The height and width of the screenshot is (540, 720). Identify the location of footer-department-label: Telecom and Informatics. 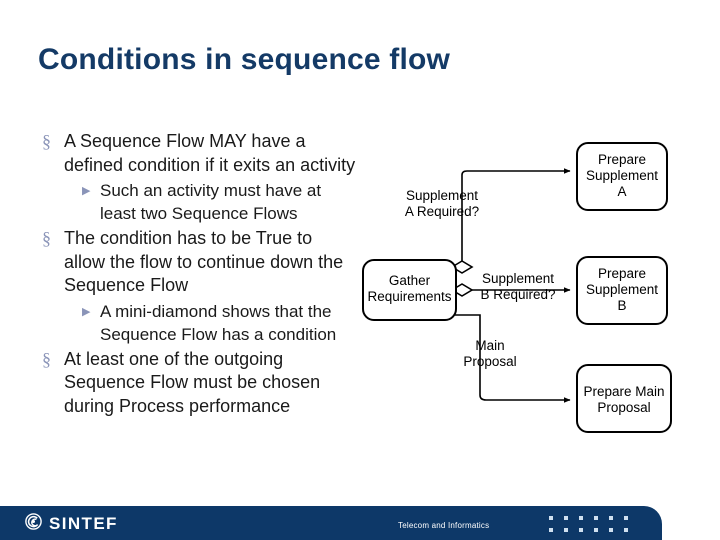
(444, 525).